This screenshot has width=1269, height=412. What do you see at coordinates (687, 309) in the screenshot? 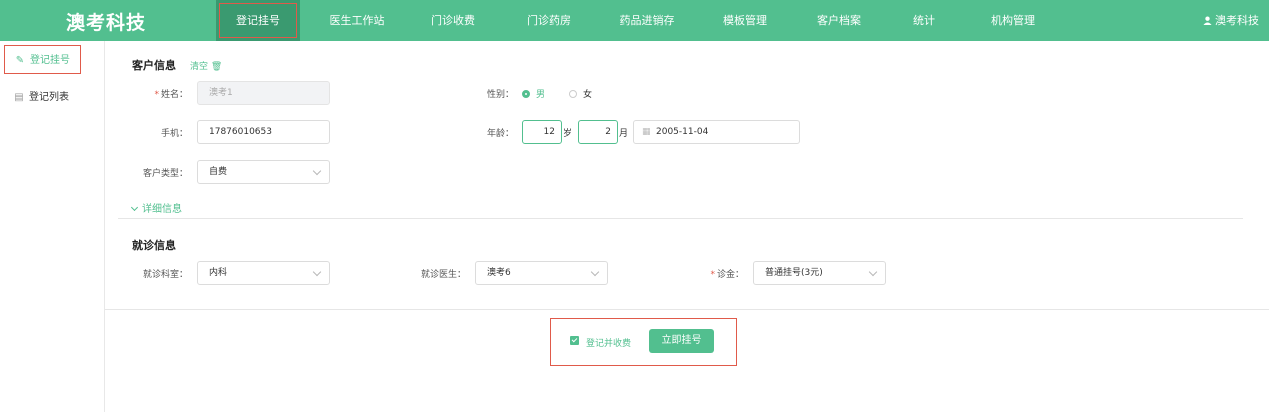
I see `footer-divider` at bounding box center [687, 309].